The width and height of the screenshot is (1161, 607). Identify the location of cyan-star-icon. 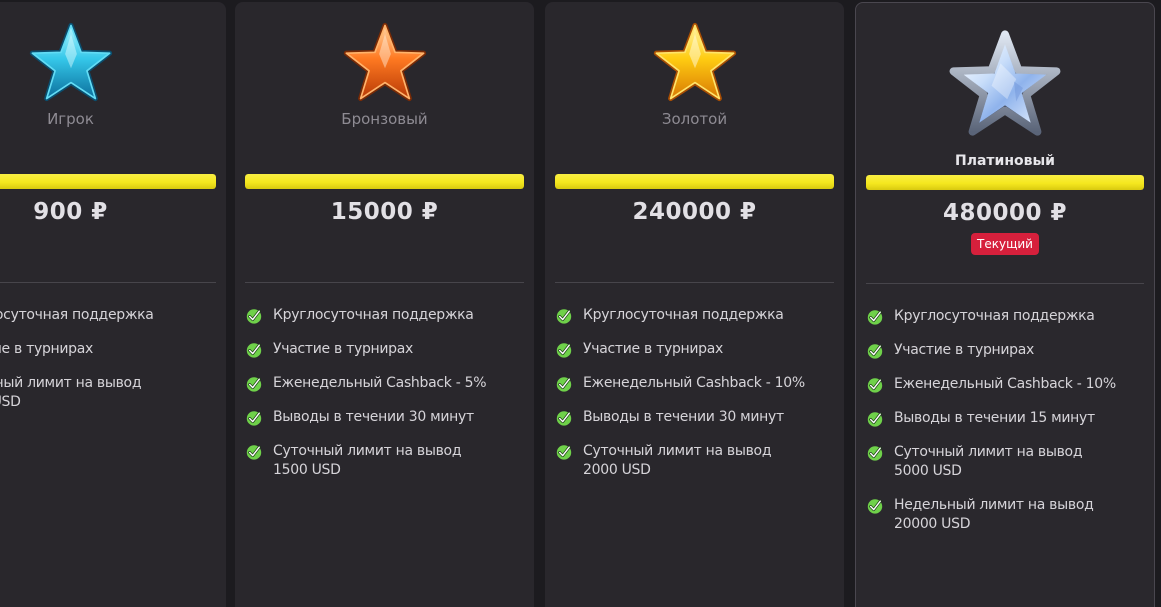
(70, 62).